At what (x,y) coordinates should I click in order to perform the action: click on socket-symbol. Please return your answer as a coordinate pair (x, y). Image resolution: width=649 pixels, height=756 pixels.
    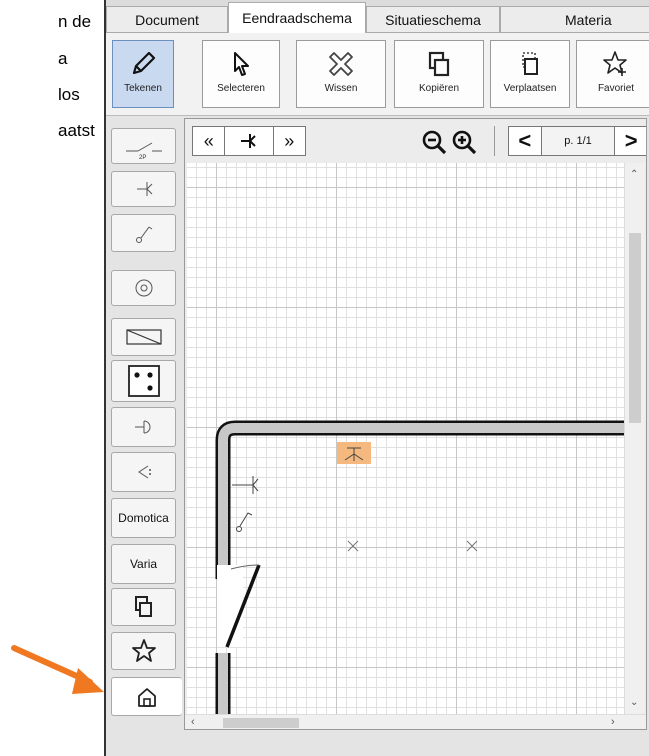
    Looking at the image, I should click on (245, 485).